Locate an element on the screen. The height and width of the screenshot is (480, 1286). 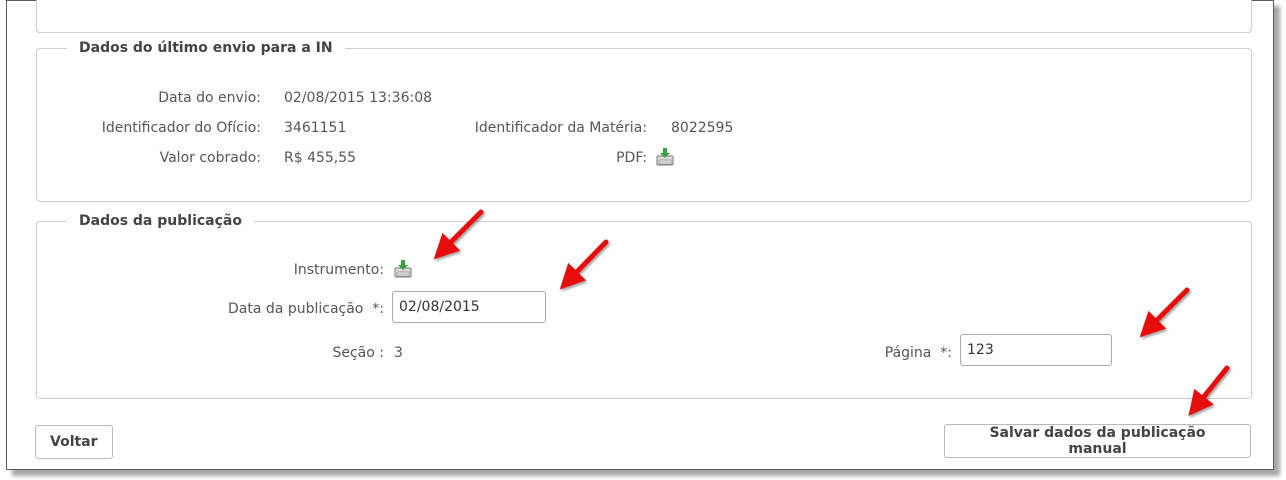
save-publication-button: Salvar dados da publicação manual is located at coordinates (1097, 441).